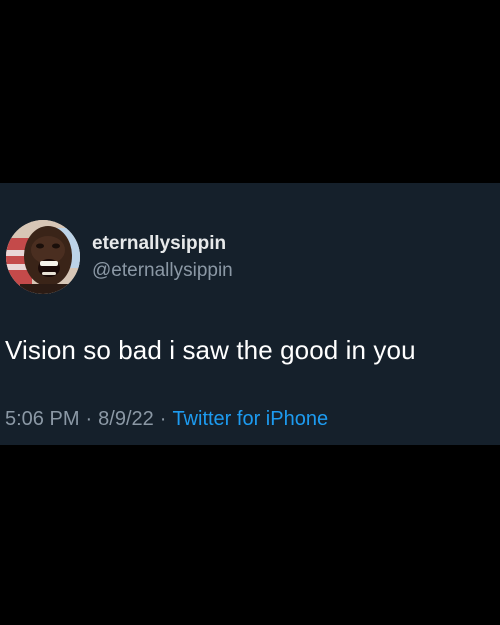 The width and height of the screenshot is (500, 625). Describe the element at coordinates (159, 244) in the screenshot. I see `display-name: eternallysippin` at that location.